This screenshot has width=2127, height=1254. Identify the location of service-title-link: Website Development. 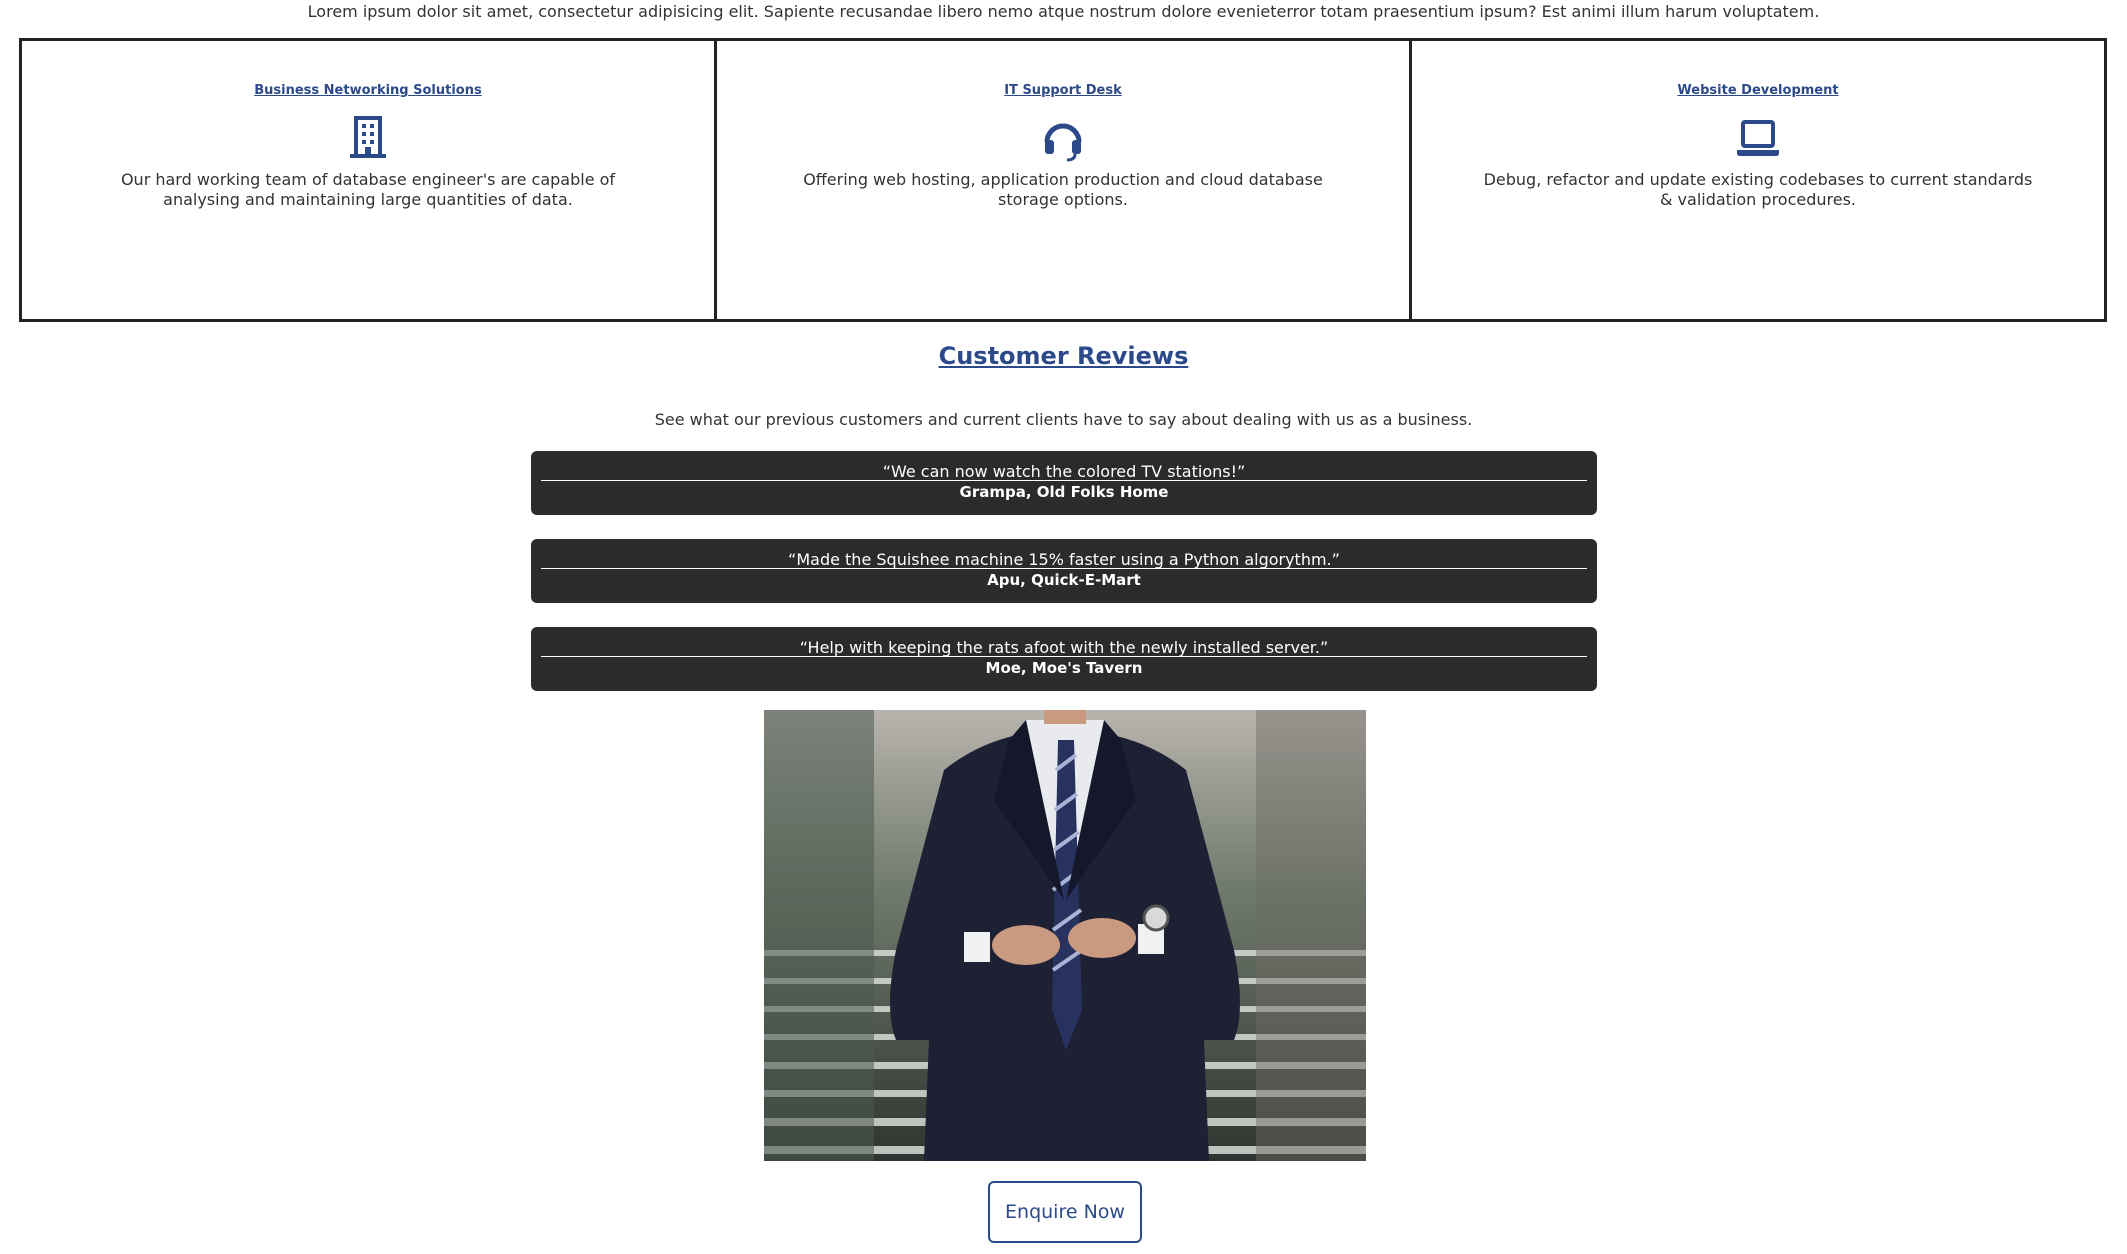
(1757, 90).